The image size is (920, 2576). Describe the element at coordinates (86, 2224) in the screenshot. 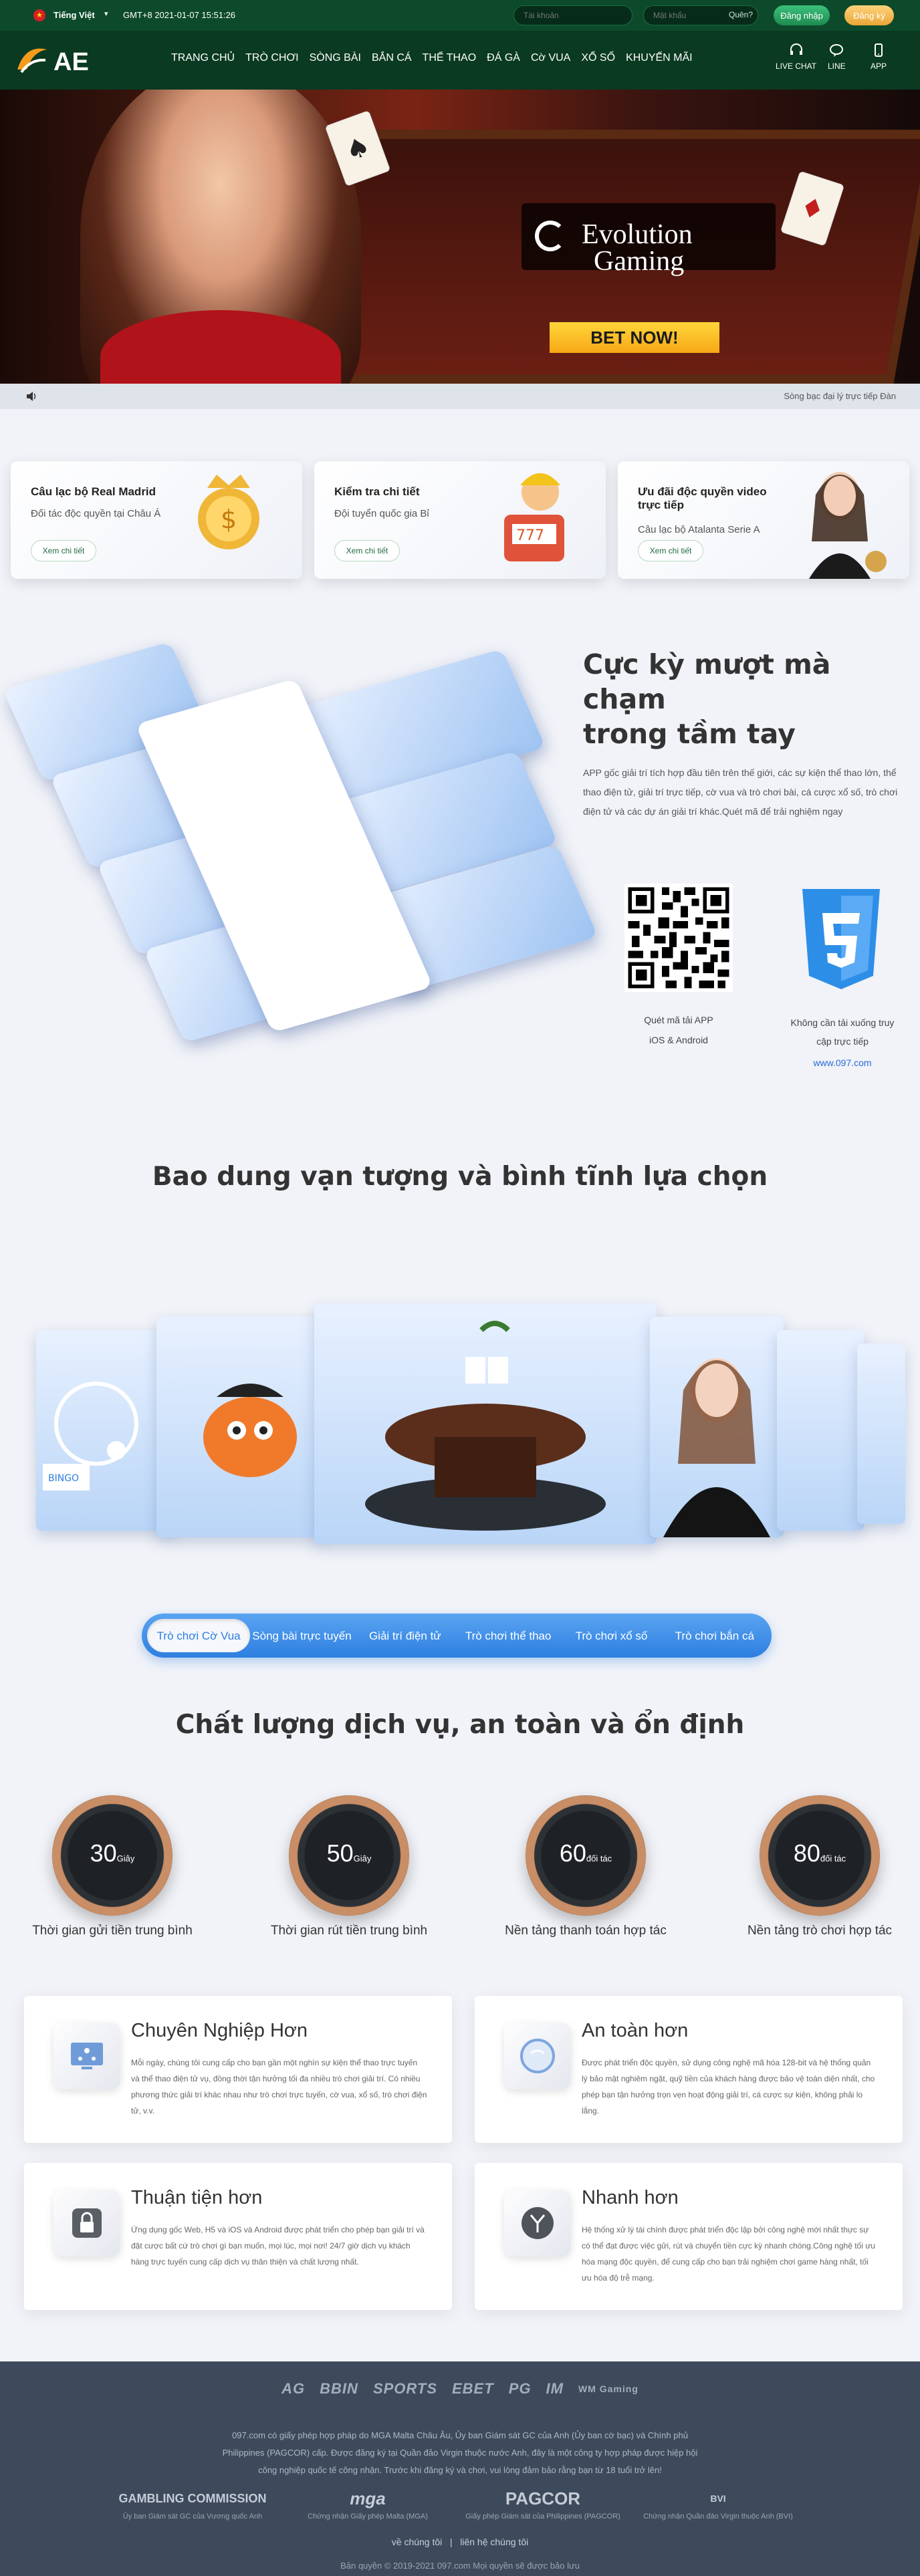

I see `lock-icon` at that location.